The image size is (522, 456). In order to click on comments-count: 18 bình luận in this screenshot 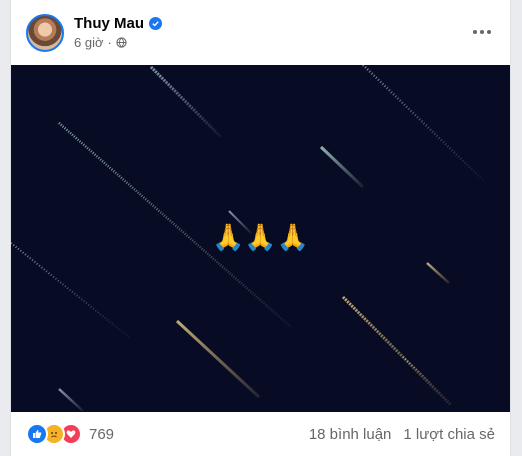, I will do `click(350, 434)`.